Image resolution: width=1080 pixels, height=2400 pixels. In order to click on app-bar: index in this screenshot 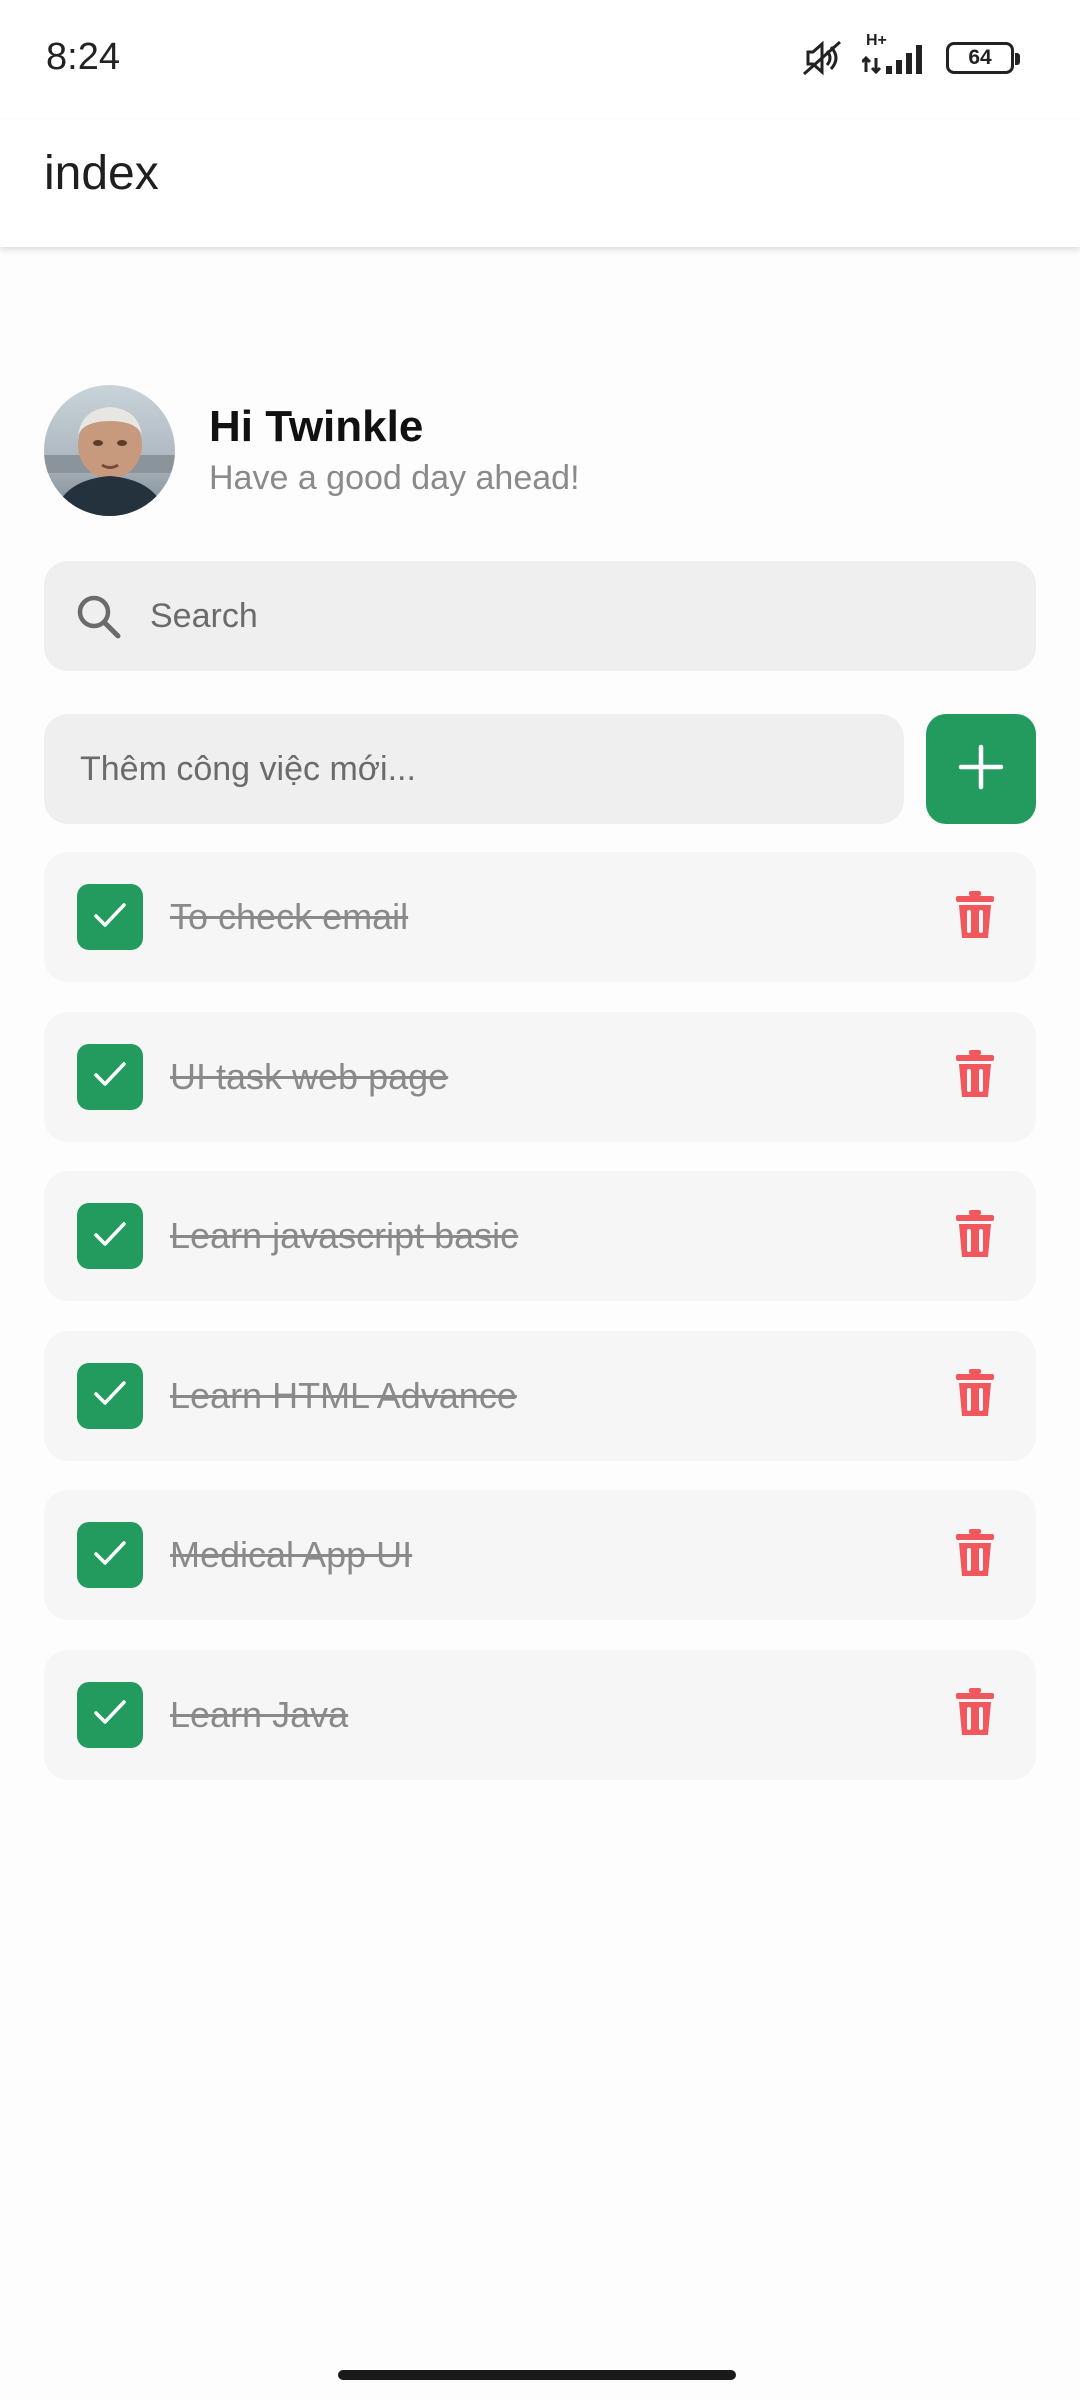, I will do `click(540, 183)`.